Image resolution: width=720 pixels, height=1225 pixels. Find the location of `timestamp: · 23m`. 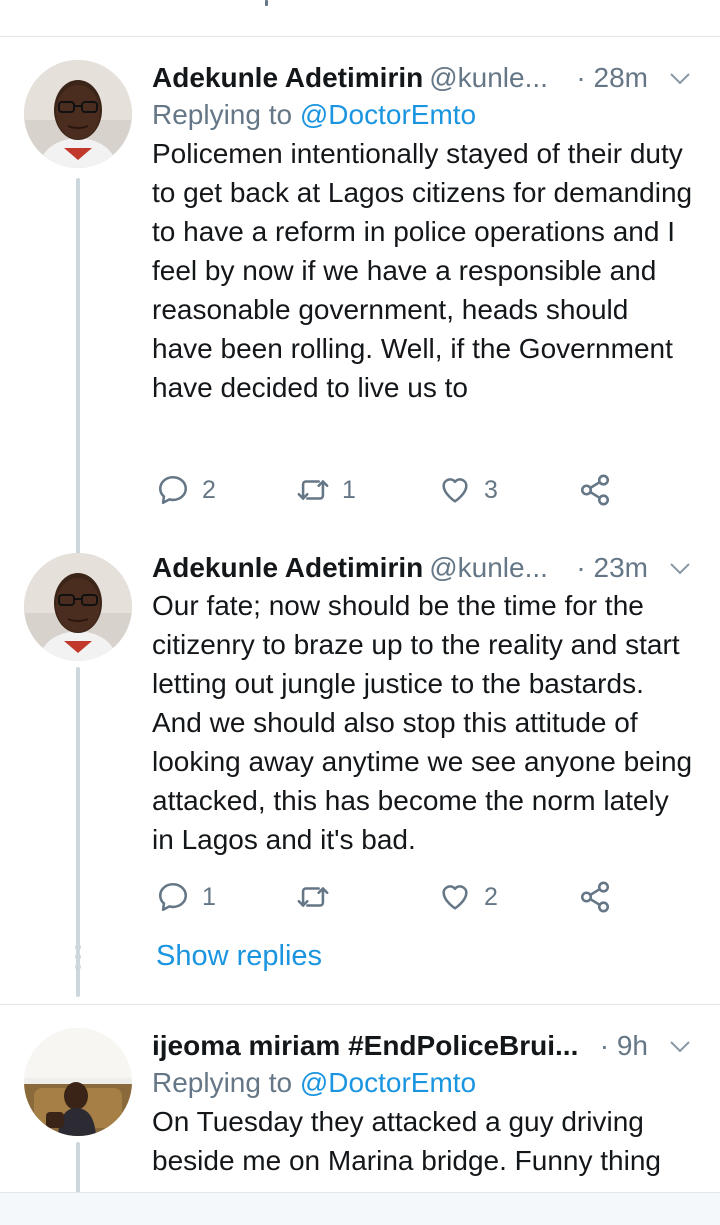

timestamp: · 23m is located at coordinates (612, 568).